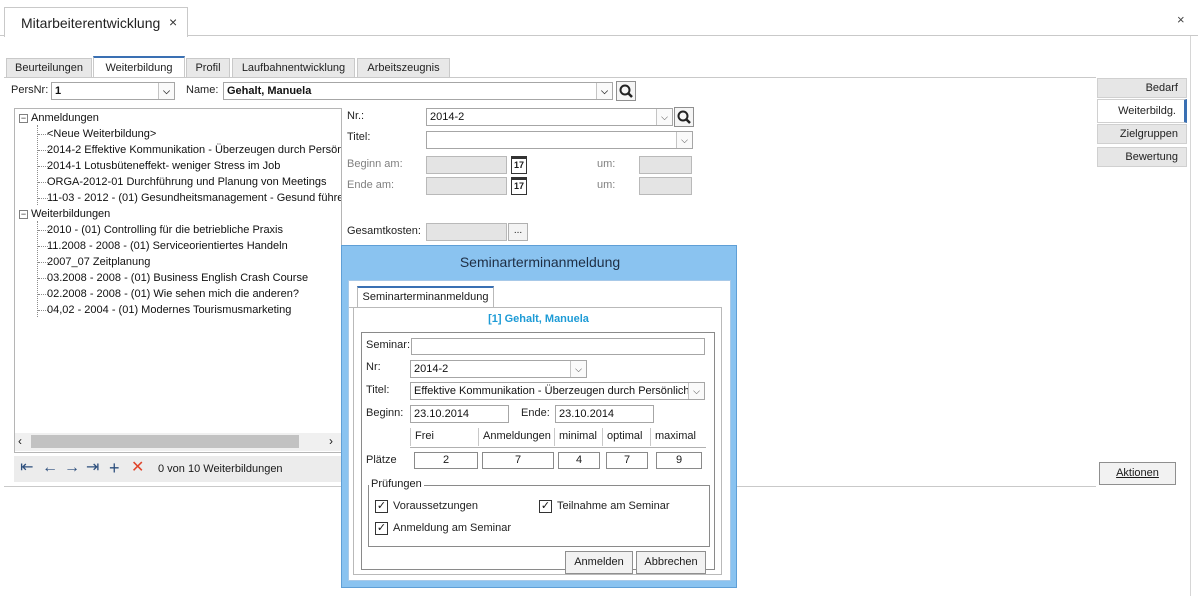  I want to click on scroll-left-icon: ‹, so click(20, 441).